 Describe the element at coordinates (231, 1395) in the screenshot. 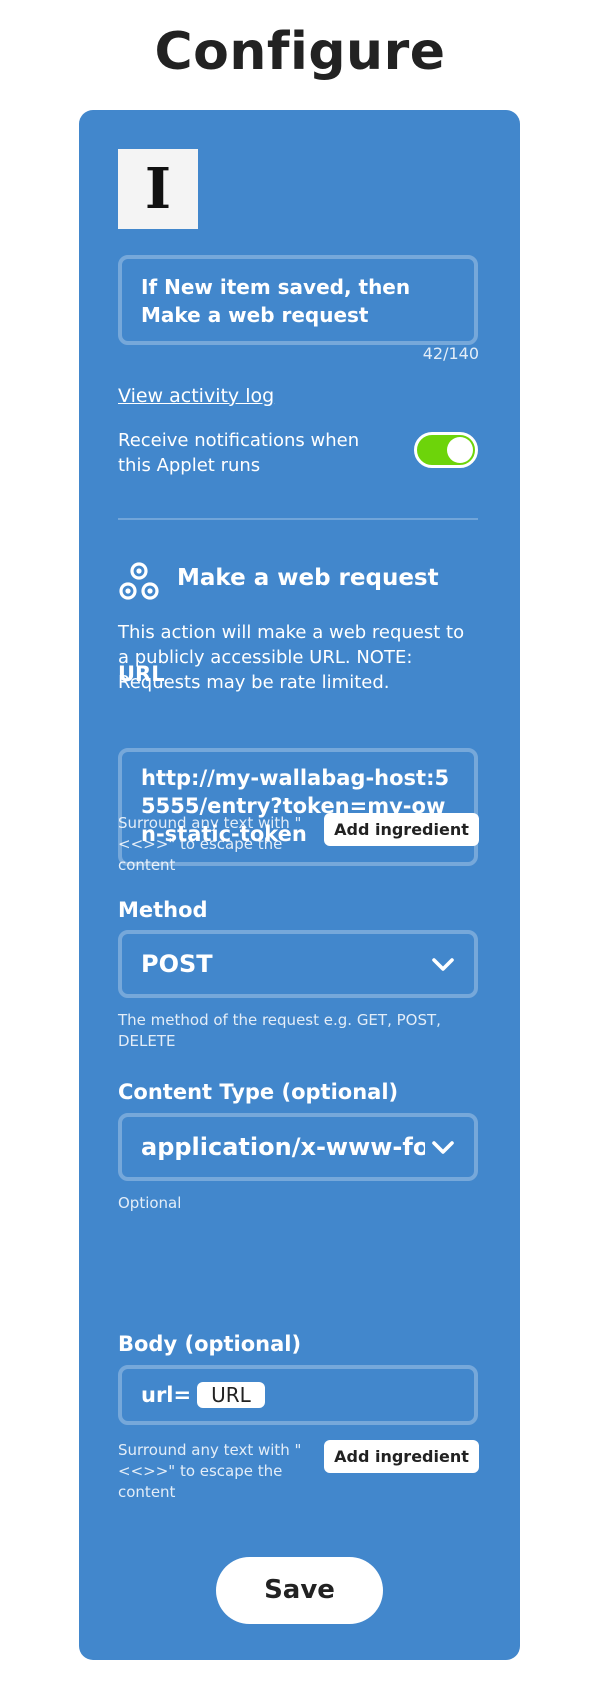

I see `url-ingredient-pill: URL` at that location.